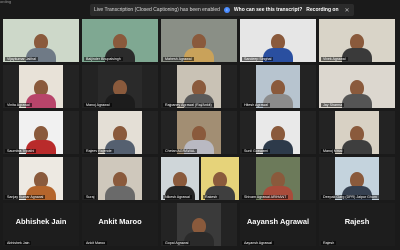 Image resolution: width=400 pixels, height=250 pixels. I want to click on participant-name: Mahesh Agrawal, so click(178, 59).